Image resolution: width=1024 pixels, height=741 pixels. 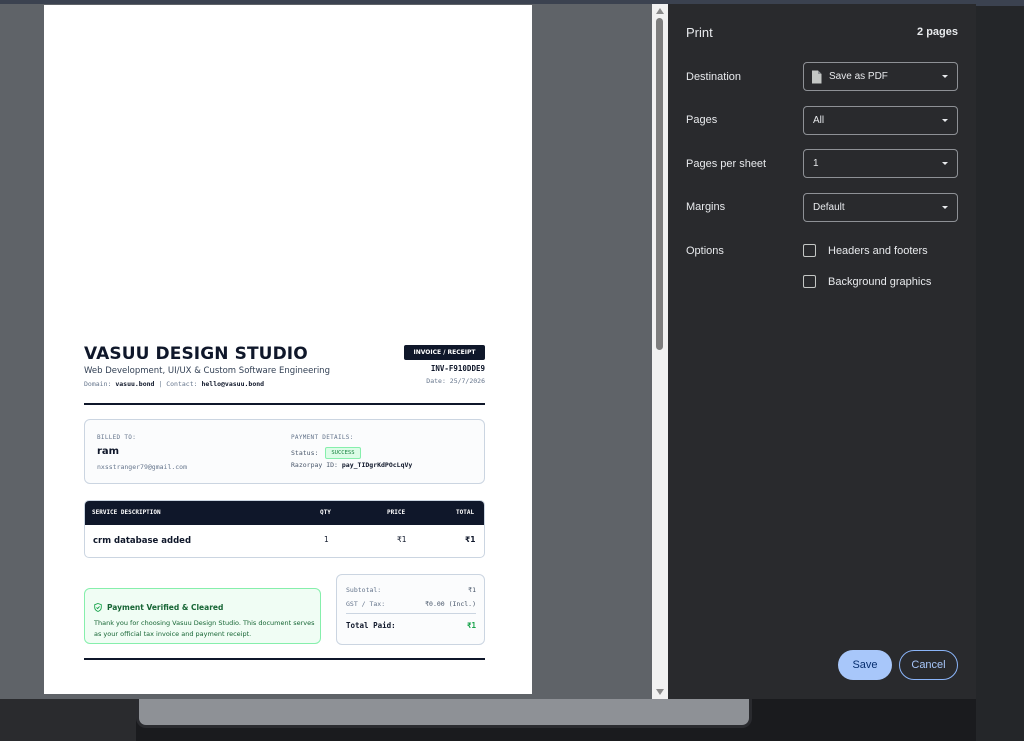 I want to click on background-graphics-checkbox, so click(x=809, y=281).